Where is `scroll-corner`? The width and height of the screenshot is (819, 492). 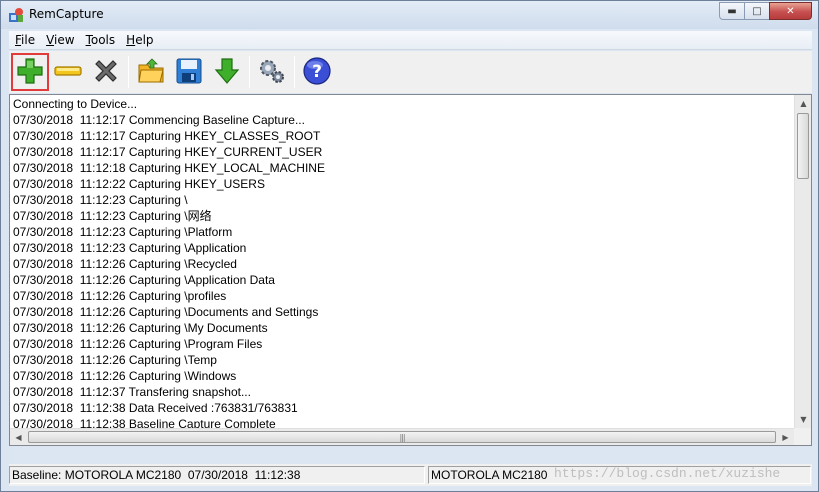 scroll-corner is located at coordinates (802, 436).